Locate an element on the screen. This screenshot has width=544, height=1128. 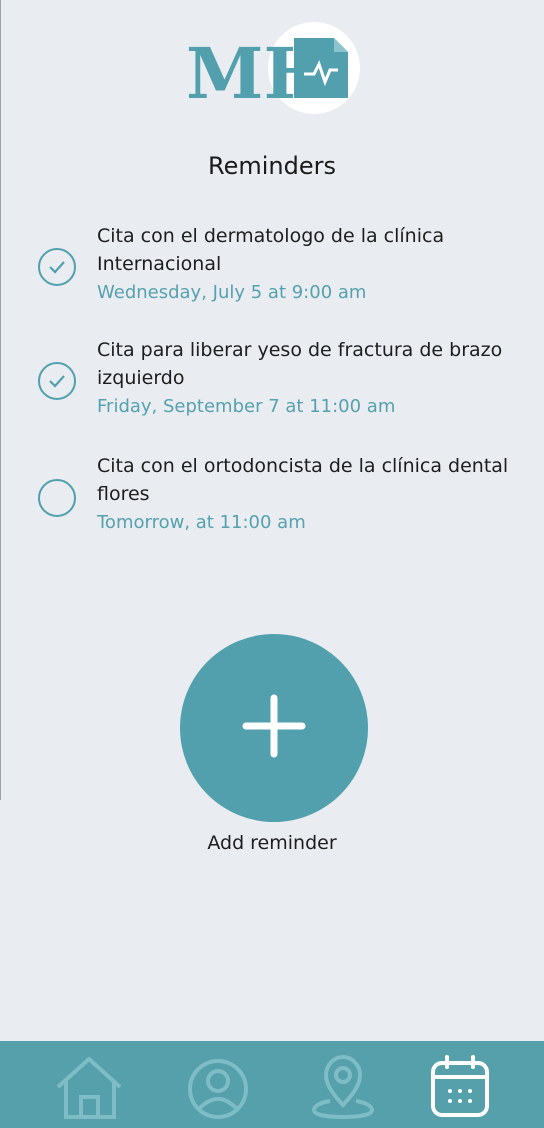
profile-icon is located at coordinates (218, 1089).